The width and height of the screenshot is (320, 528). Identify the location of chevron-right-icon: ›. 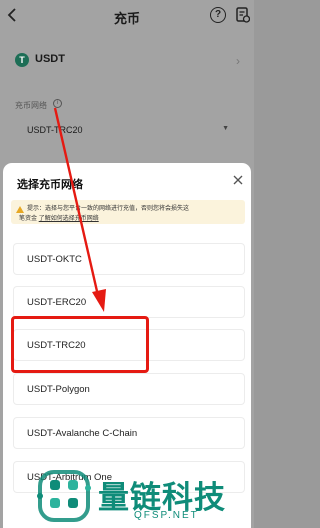
(238, 61).